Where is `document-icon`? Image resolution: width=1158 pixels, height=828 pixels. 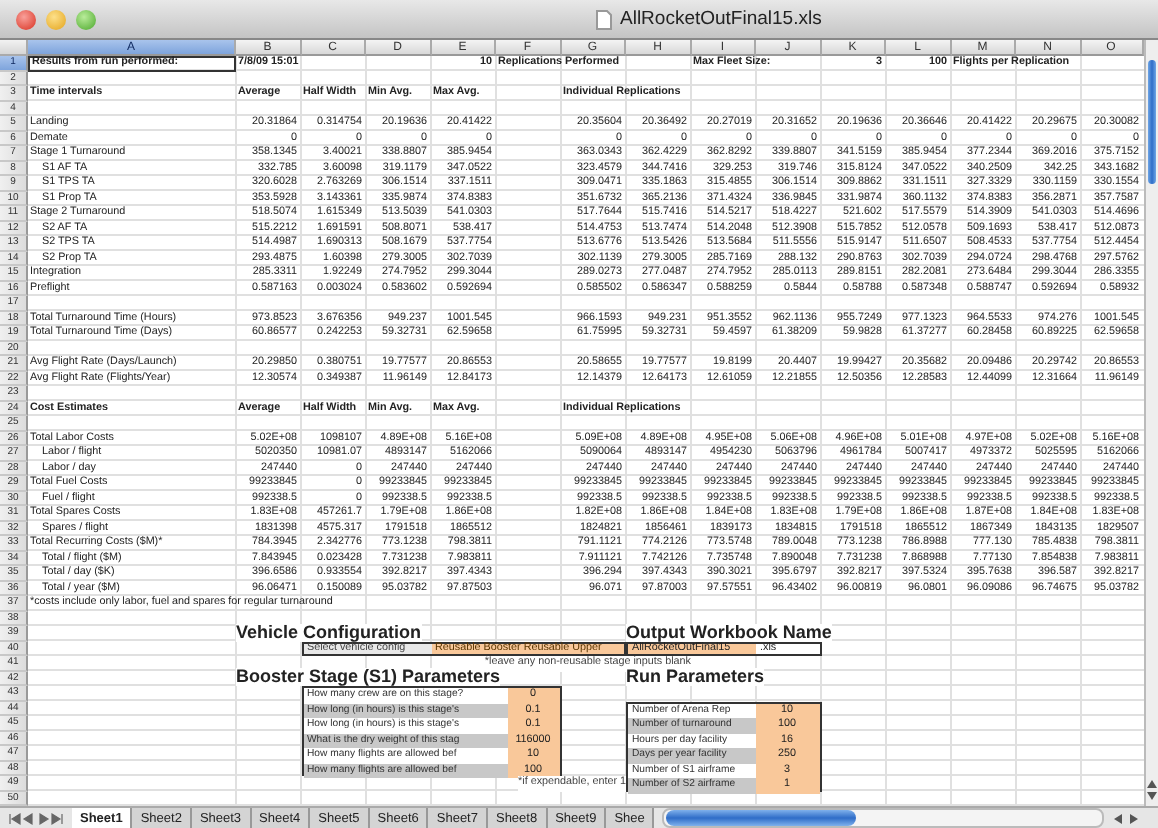
document-icon is located at coordinates (604, 19).